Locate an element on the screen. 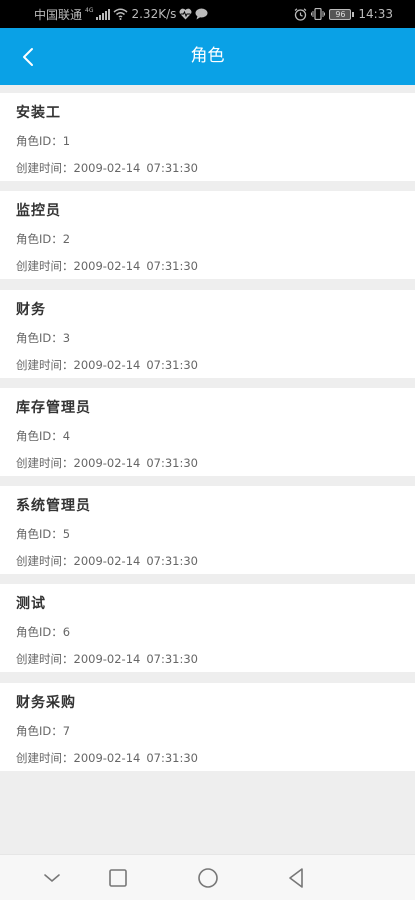  role-card: 系统管理员 角色ID：5 创建时间：2009-02-14 07:31:30 is located at coordinates (207, 530).